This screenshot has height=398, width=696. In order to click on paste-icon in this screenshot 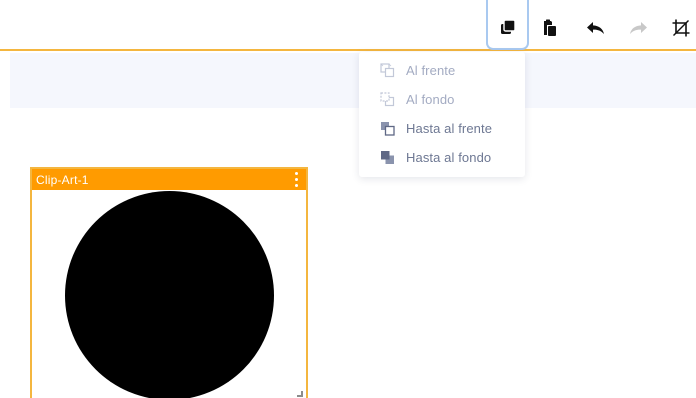, I will do `click(550, 28)`.